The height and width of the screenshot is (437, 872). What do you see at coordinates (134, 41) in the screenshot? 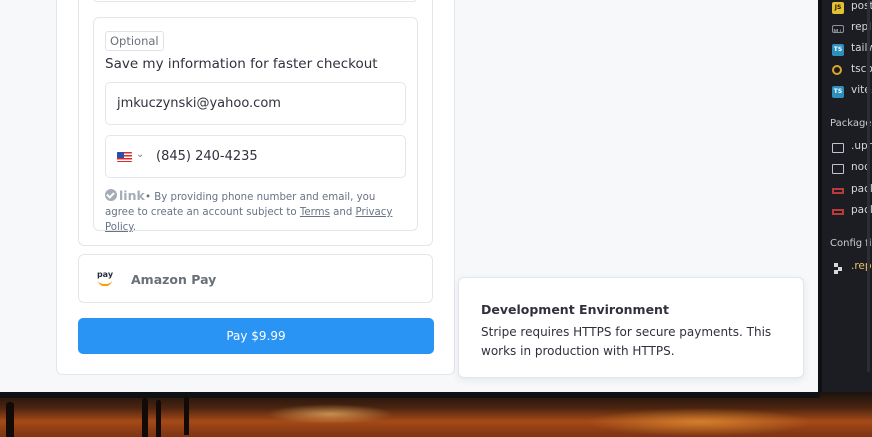
I see `optional-badge: Optional` at bounding box center [134, 41].